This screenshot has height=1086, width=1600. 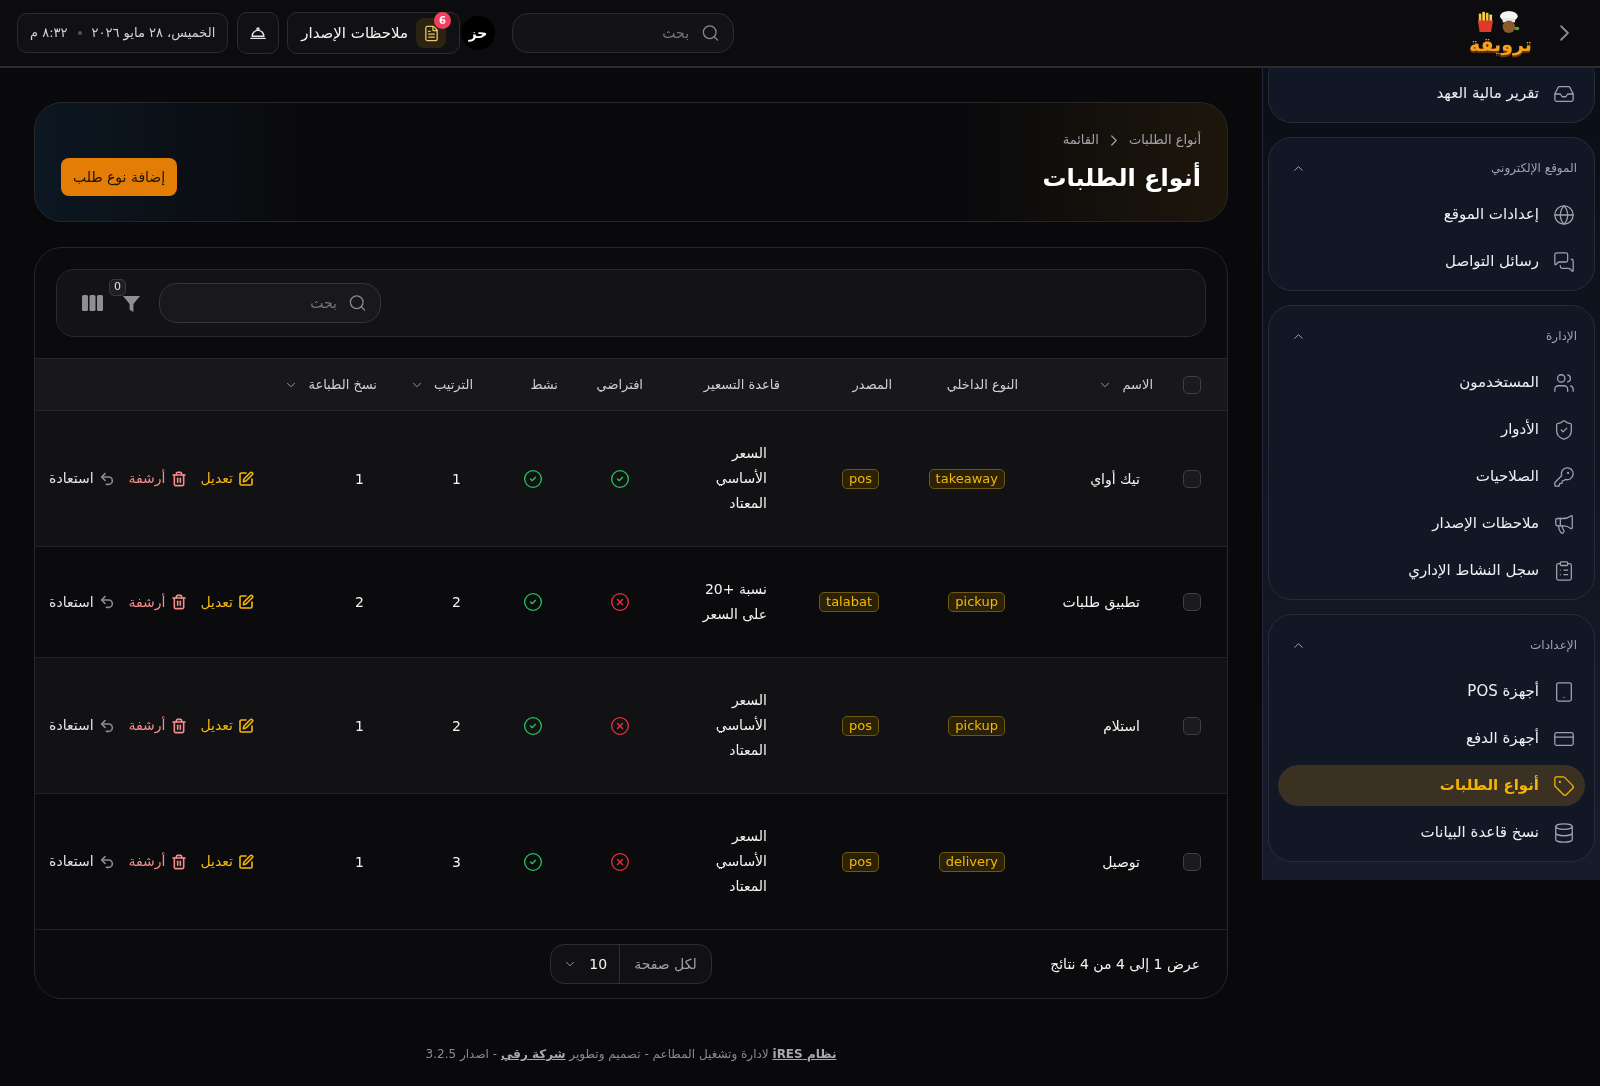 What do you see at coordinates (1121, 725) in the screenshot?
I see `table-cell: استلام` at bounding box center [1121, 725].